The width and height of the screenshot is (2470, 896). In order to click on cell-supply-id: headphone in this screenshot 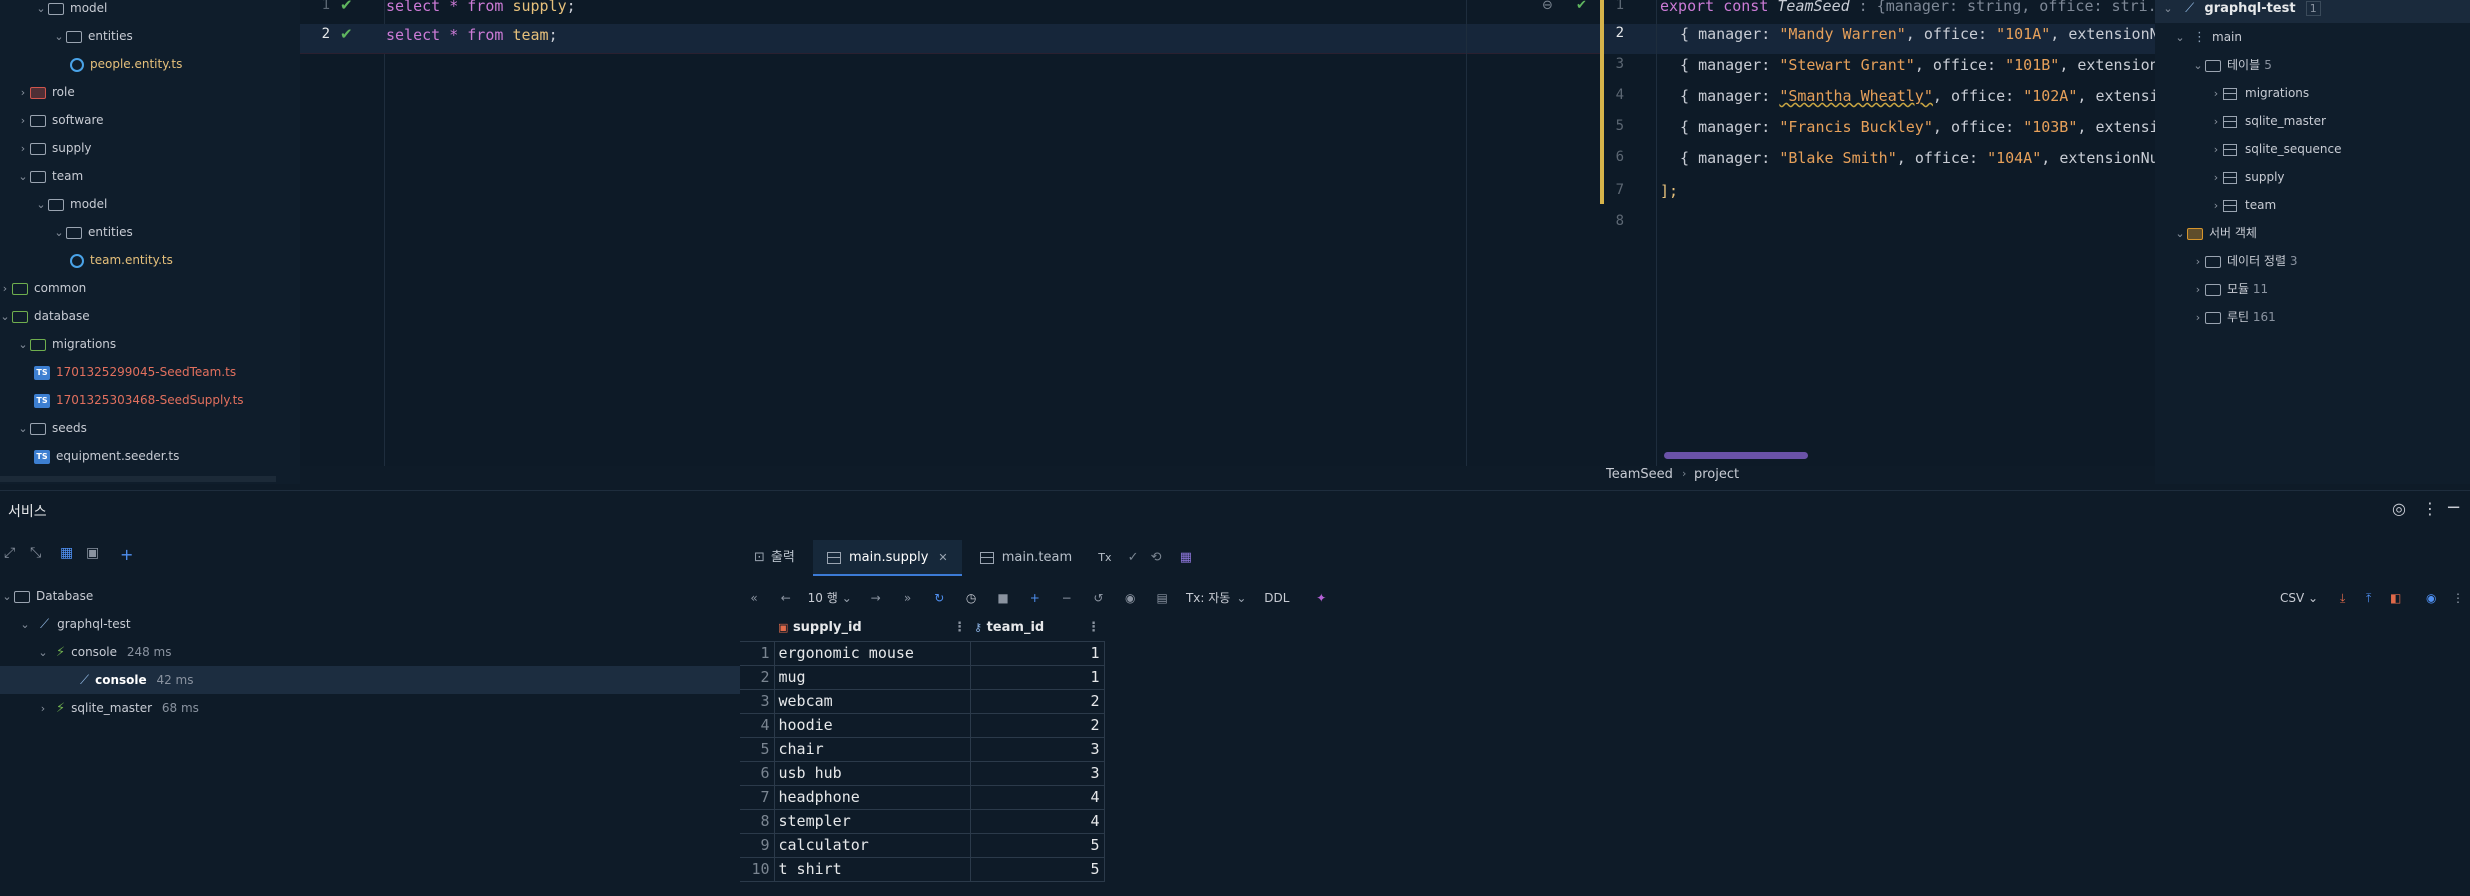, I will do `click(872, 797)`.